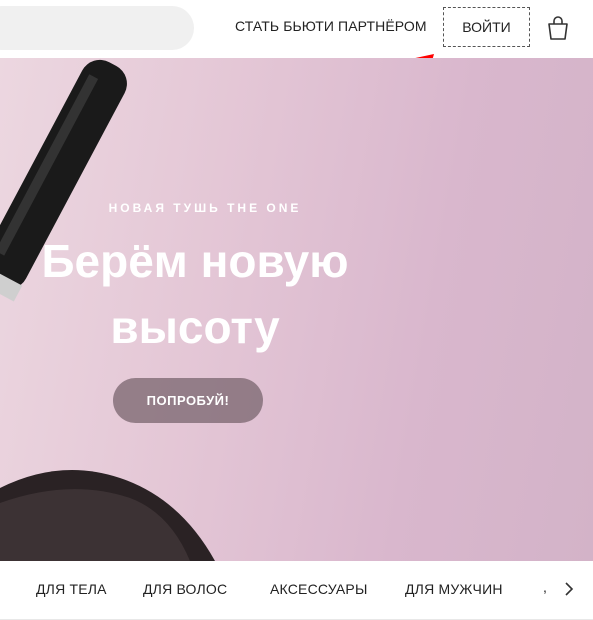 Image resolution: width=593 pixels, height=620 pixels. What do you see at coordinates (331, 26) in the screenshot?
I see `become-partner-link: СТАТЬ БЬЮТИ ПАРТНЁРОМ` at bounding box center [331, 26].